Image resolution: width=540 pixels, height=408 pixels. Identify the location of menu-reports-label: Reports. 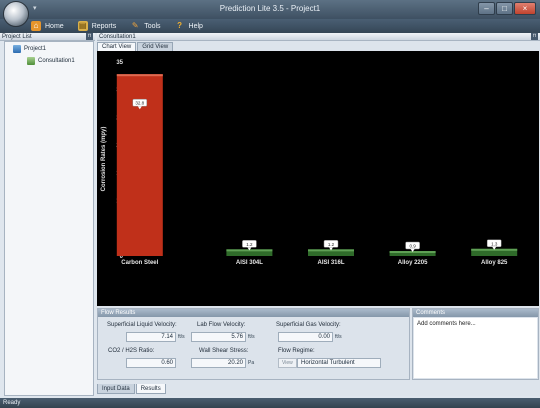
(104, 26).